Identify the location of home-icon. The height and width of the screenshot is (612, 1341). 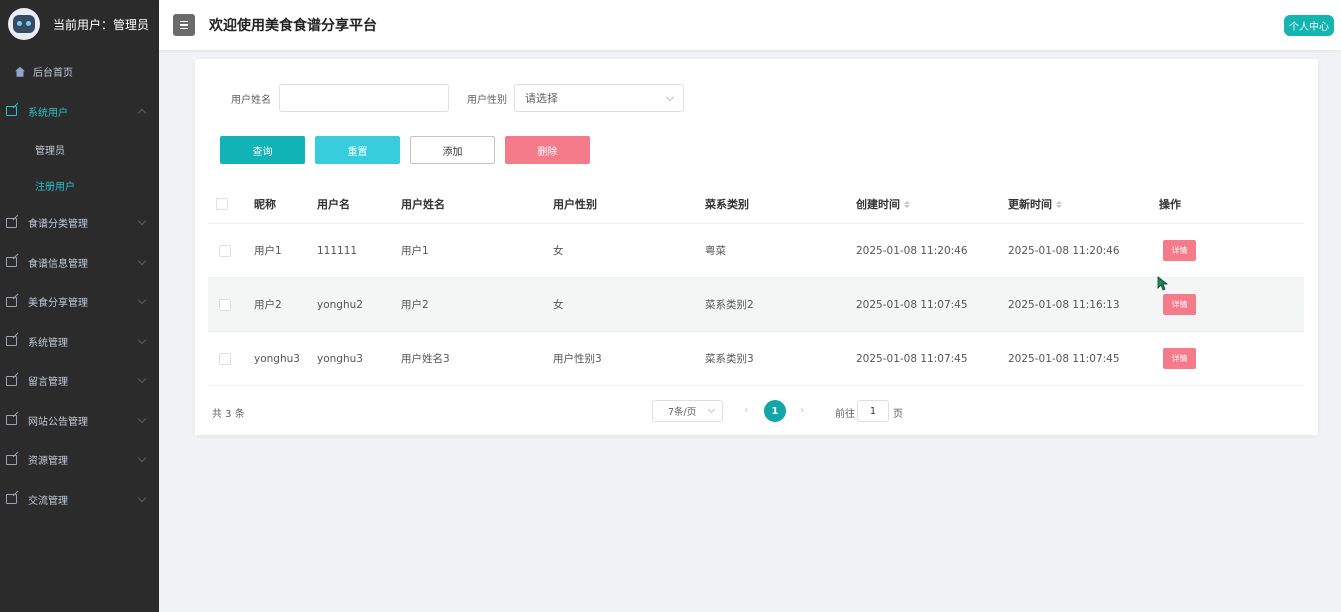
(20, 71).